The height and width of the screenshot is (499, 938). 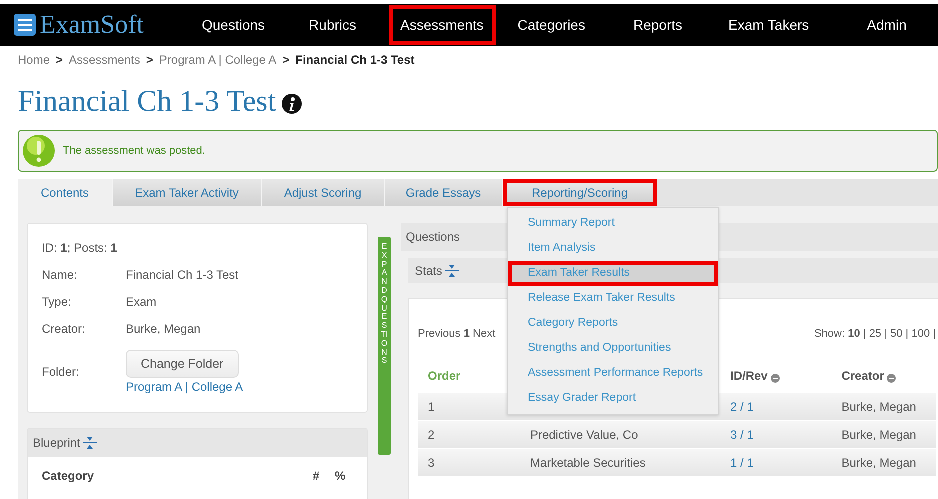 What do you see at coordinates (887, 25) in the screenshot?
I see `nav-link: Admin` at bounding box center [887, 25].